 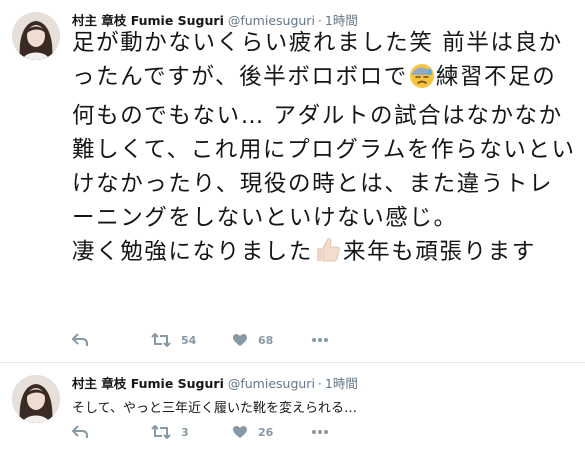 What do you see at coordinates (266, 432) in the screenshot?
I see `like-count: 26` at bounding box center [266, 432].